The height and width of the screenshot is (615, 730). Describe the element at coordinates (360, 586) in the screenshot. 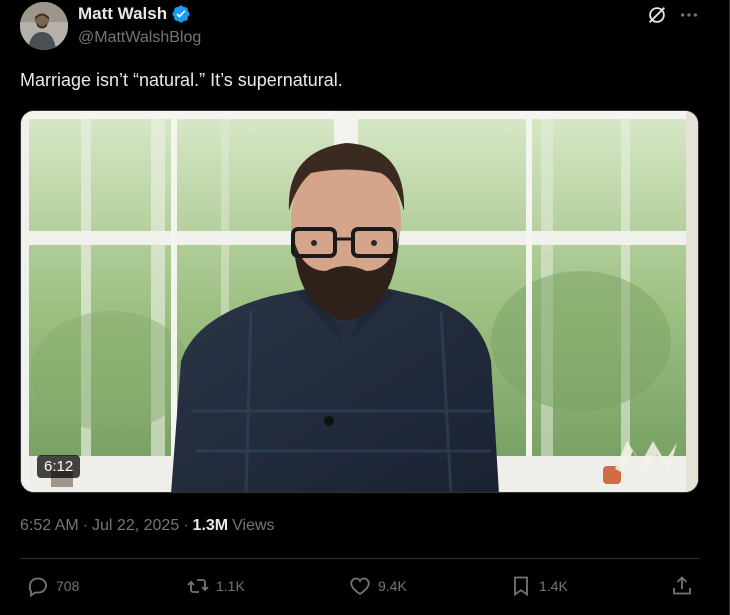

I see `heart-icon` at that location.